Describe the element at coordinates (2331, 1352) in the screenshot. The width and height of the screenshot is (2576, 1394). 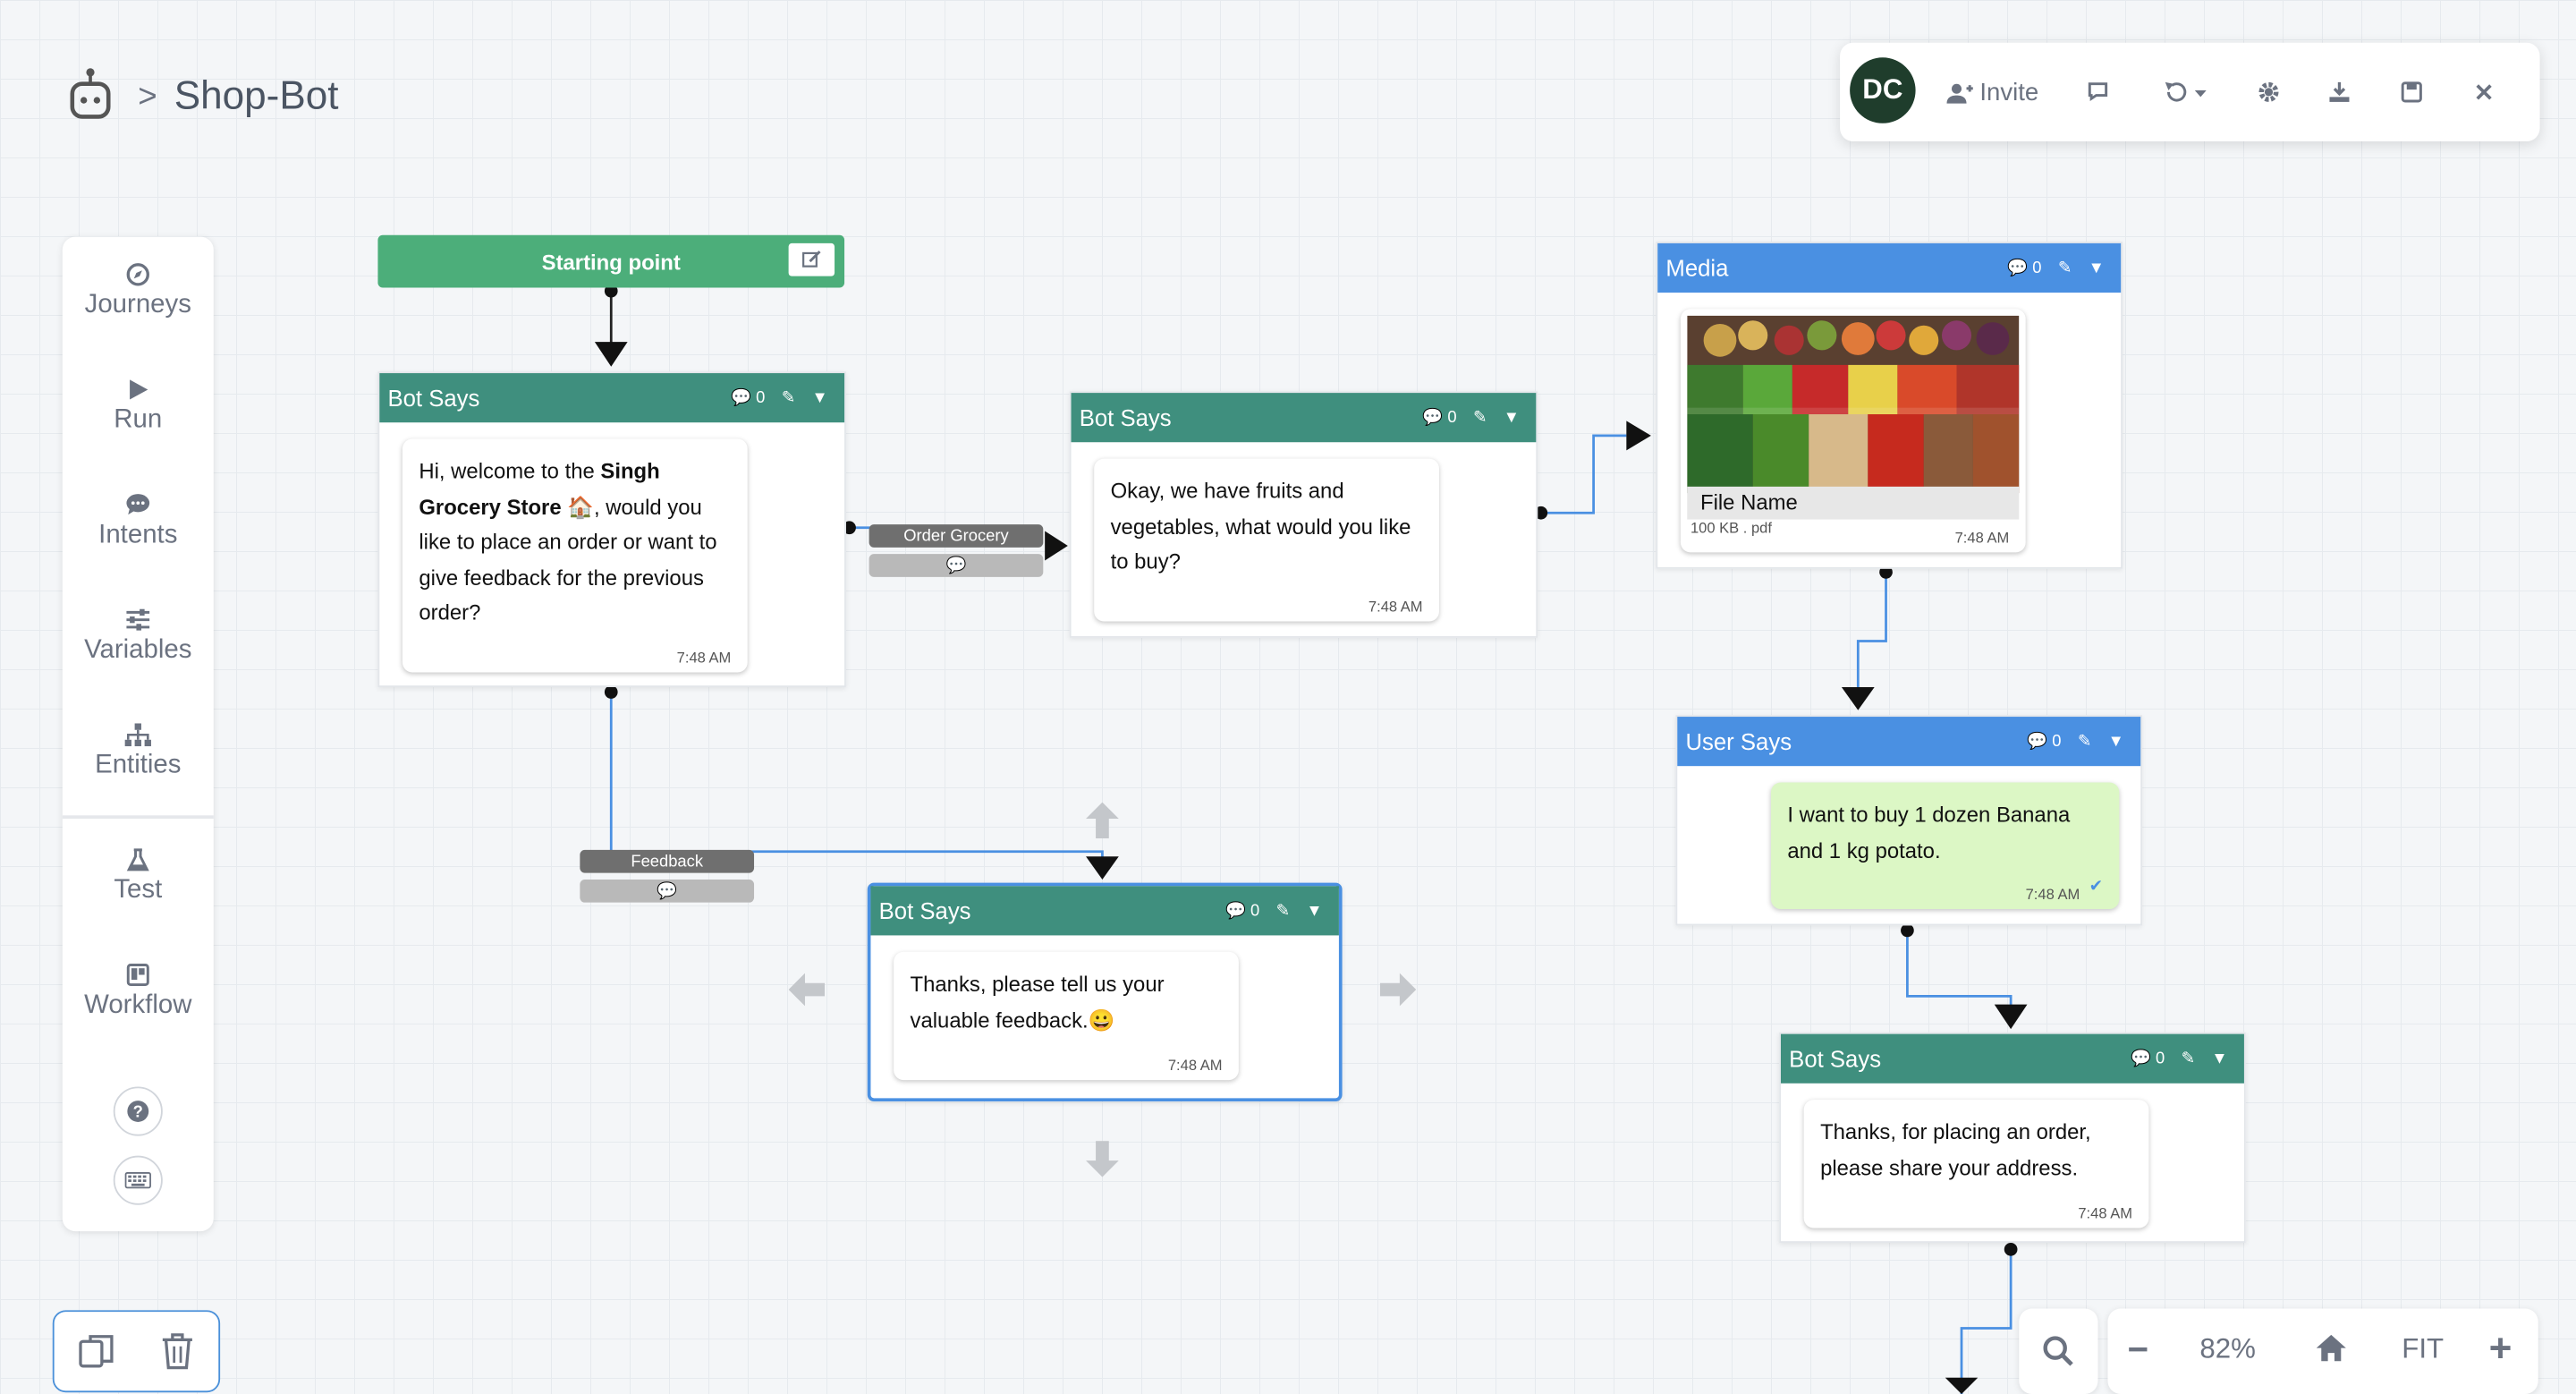
I see `home-icon` at that location.